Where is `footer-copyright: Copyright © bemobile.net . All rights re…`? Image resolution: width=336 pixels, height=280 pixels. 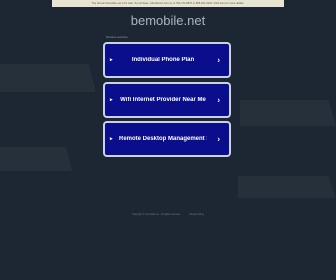
footer-copyright: Copyright © bemobile.net . All rights re… is located at coordinates (156, 214).